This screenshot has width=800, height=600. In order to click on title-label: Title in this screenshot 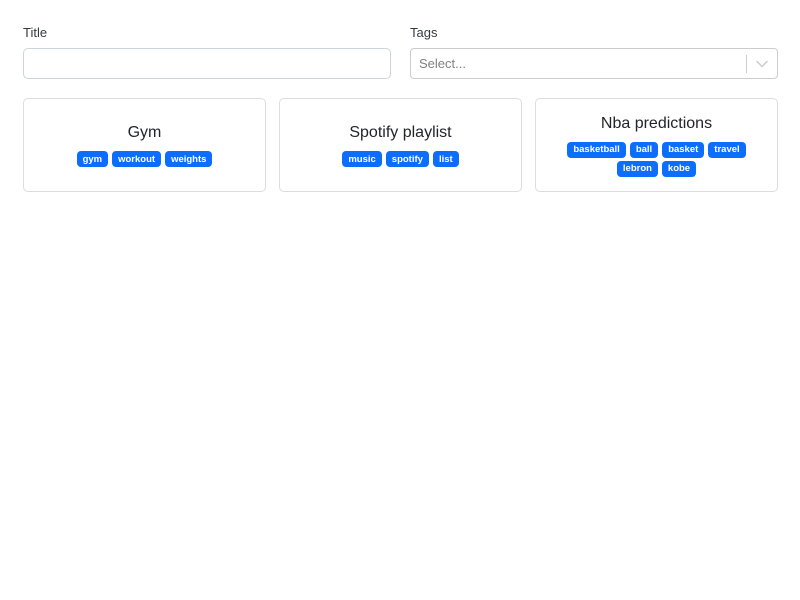, I will do `click(35, 32)`.